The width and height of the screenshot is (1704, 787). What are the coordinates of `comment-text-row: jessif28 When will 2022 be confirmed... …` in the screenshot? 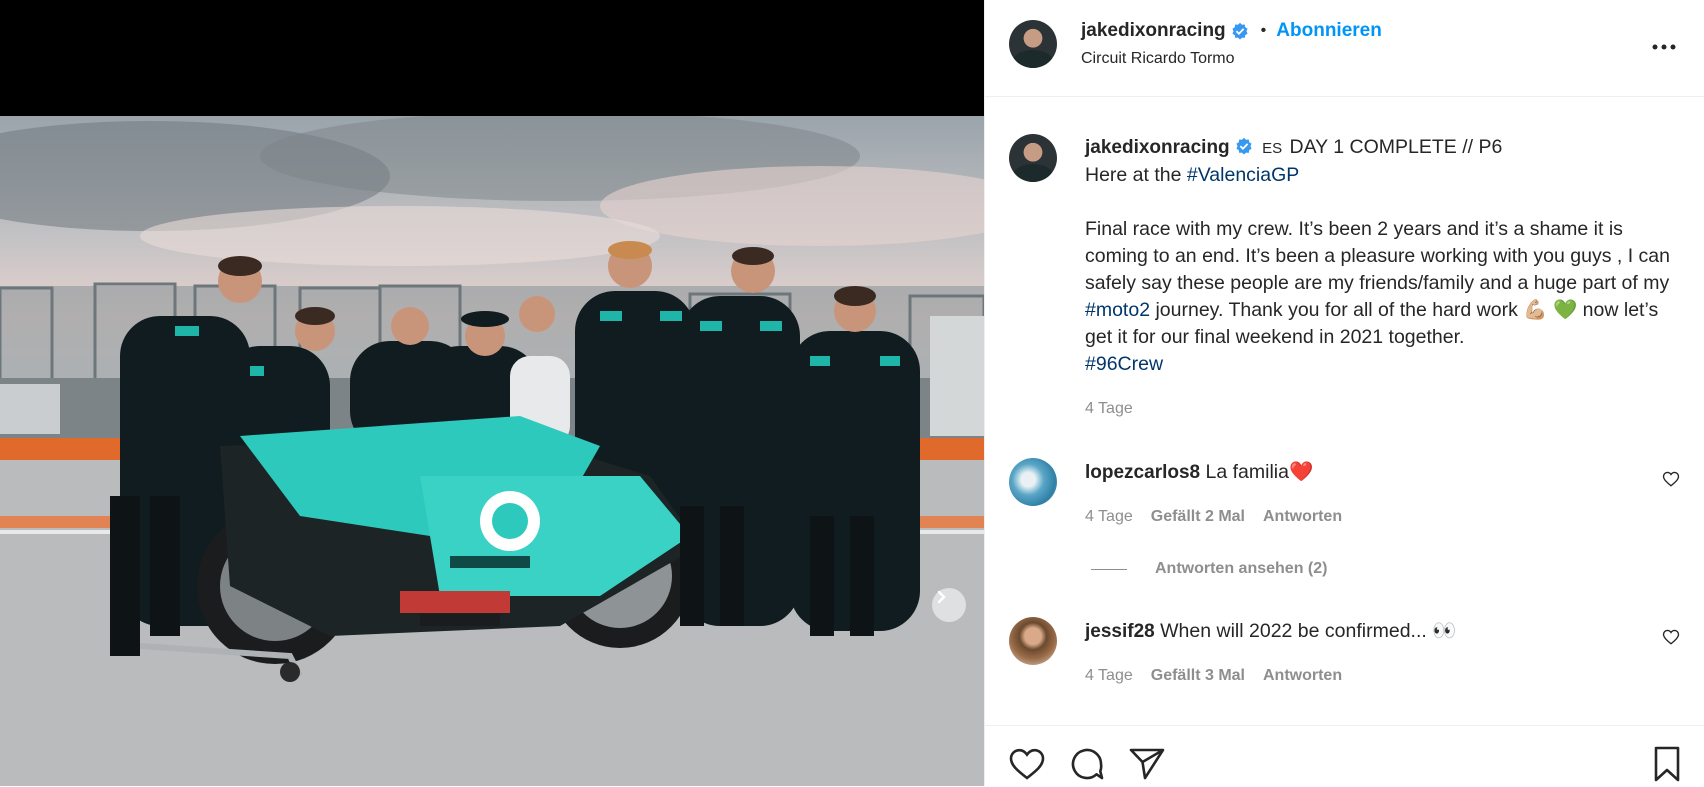 It's located at (1271, 631).